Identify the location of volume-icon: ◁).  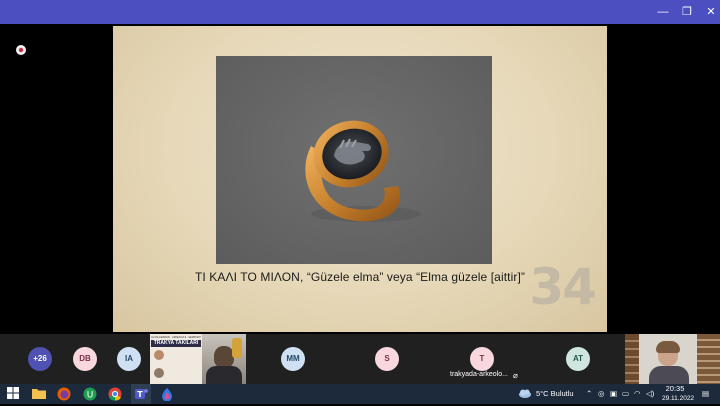
(650, 394).